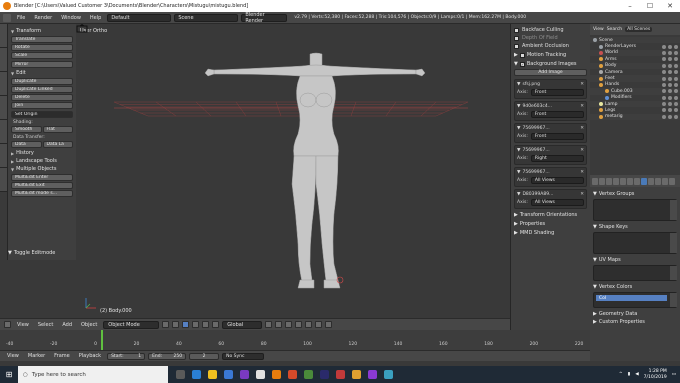 The image size is (680, 383). Describe the element at coordinates (196, 374) in the screenshot. I see `edge-icon` at that location.